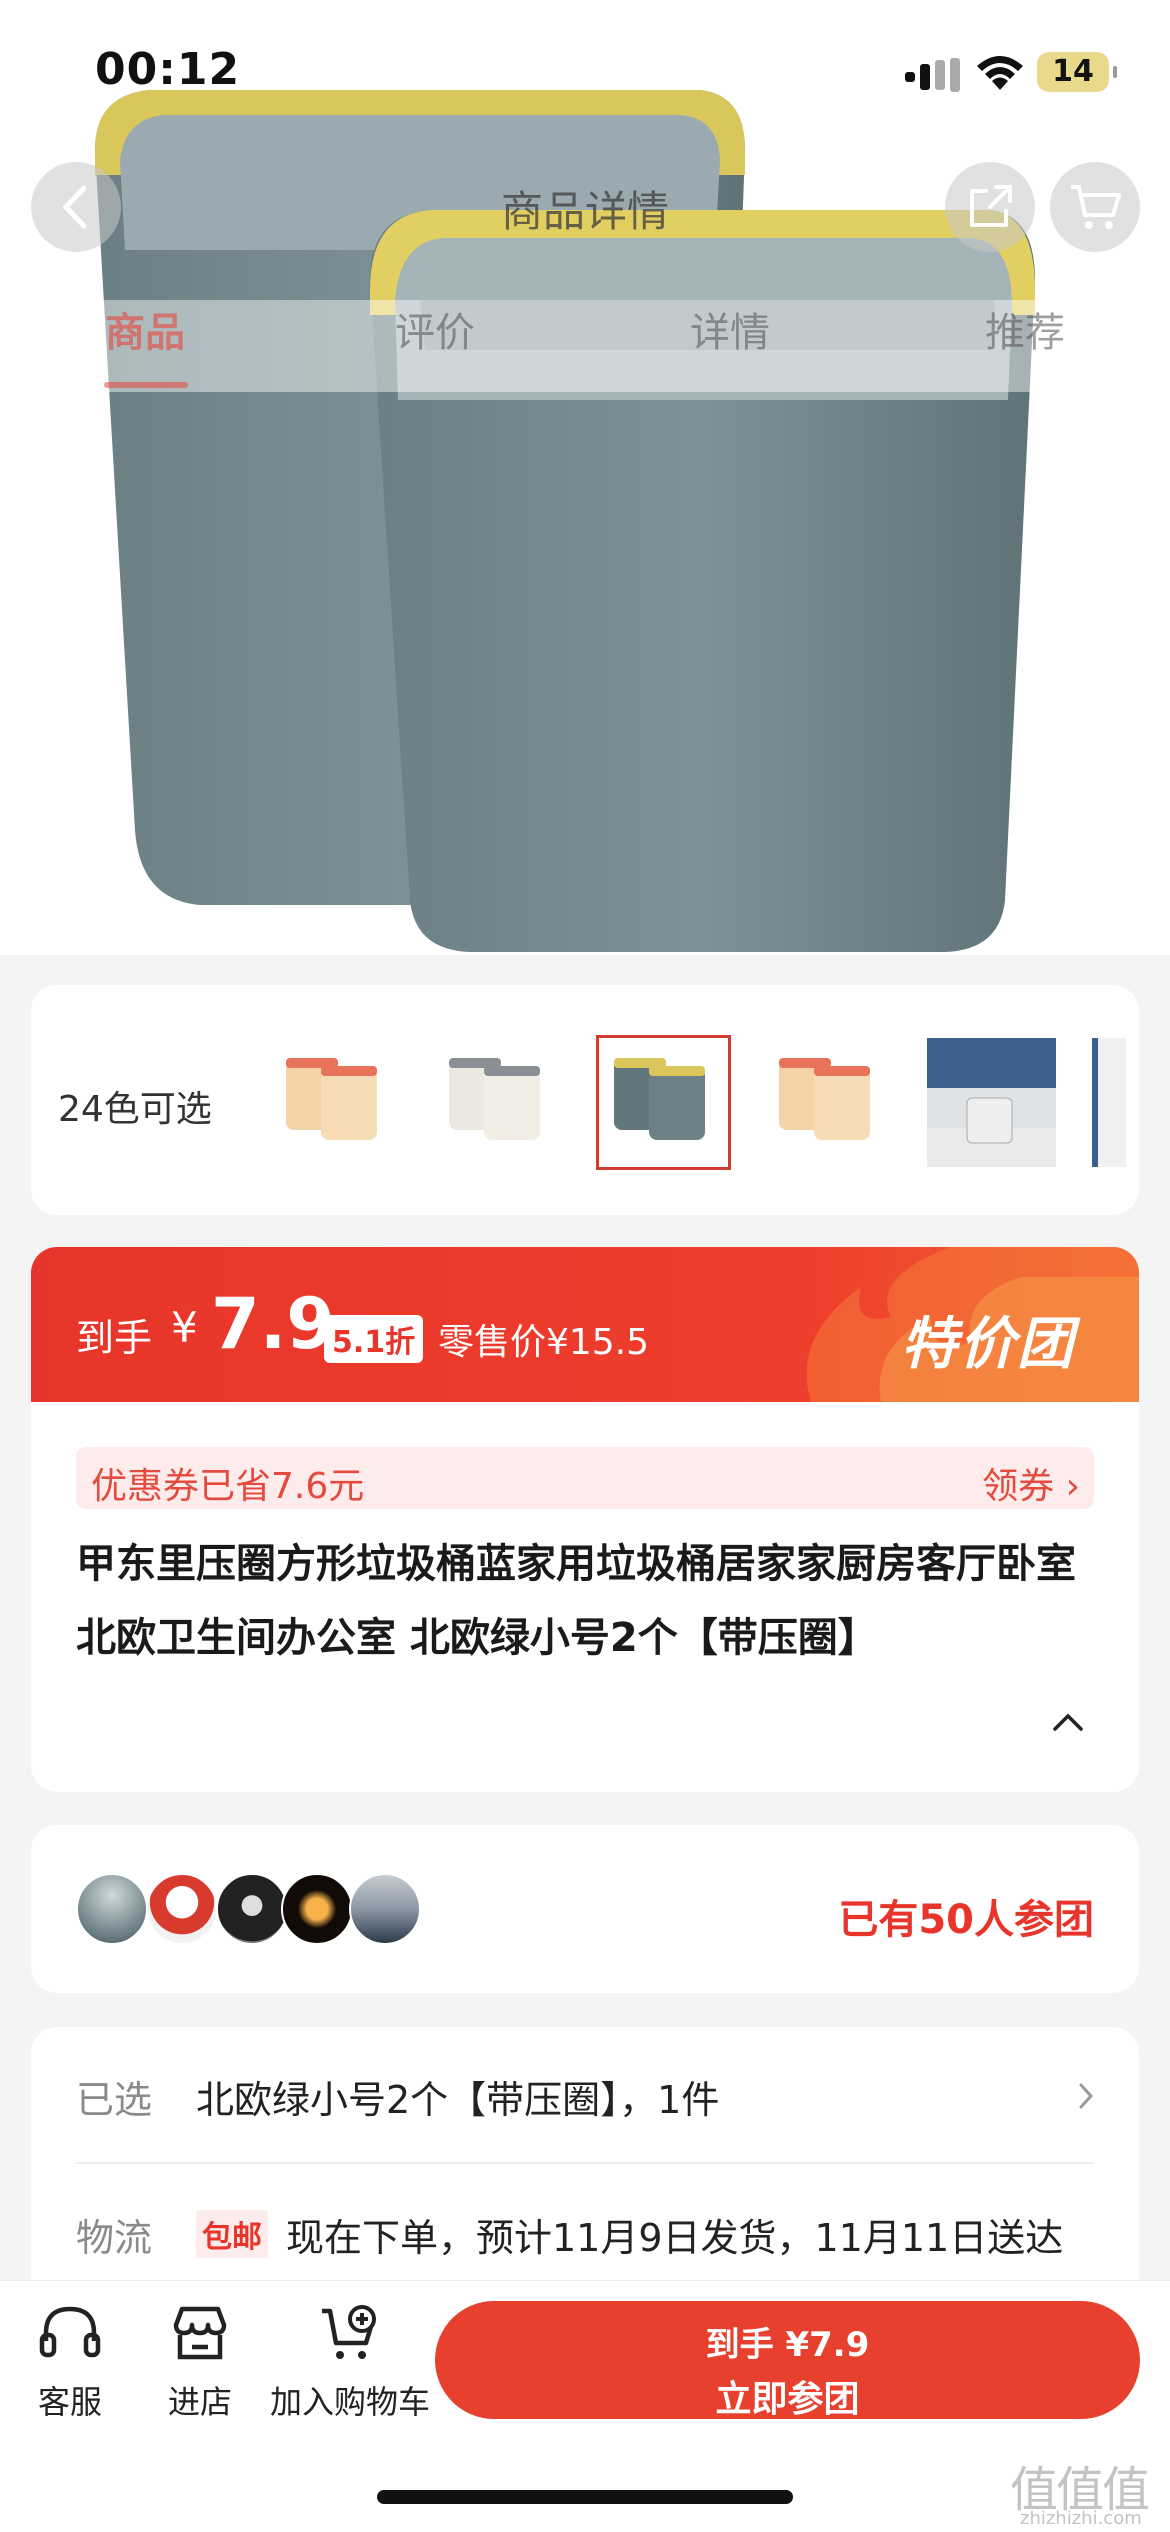  I want to click on color-options-card: 24色可选, so click(585, 1100).